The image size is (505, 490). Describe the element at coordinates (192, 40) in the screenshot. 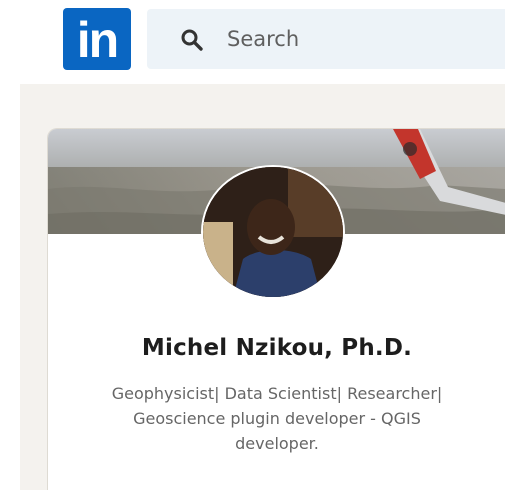

I see `search-icon` at that location.